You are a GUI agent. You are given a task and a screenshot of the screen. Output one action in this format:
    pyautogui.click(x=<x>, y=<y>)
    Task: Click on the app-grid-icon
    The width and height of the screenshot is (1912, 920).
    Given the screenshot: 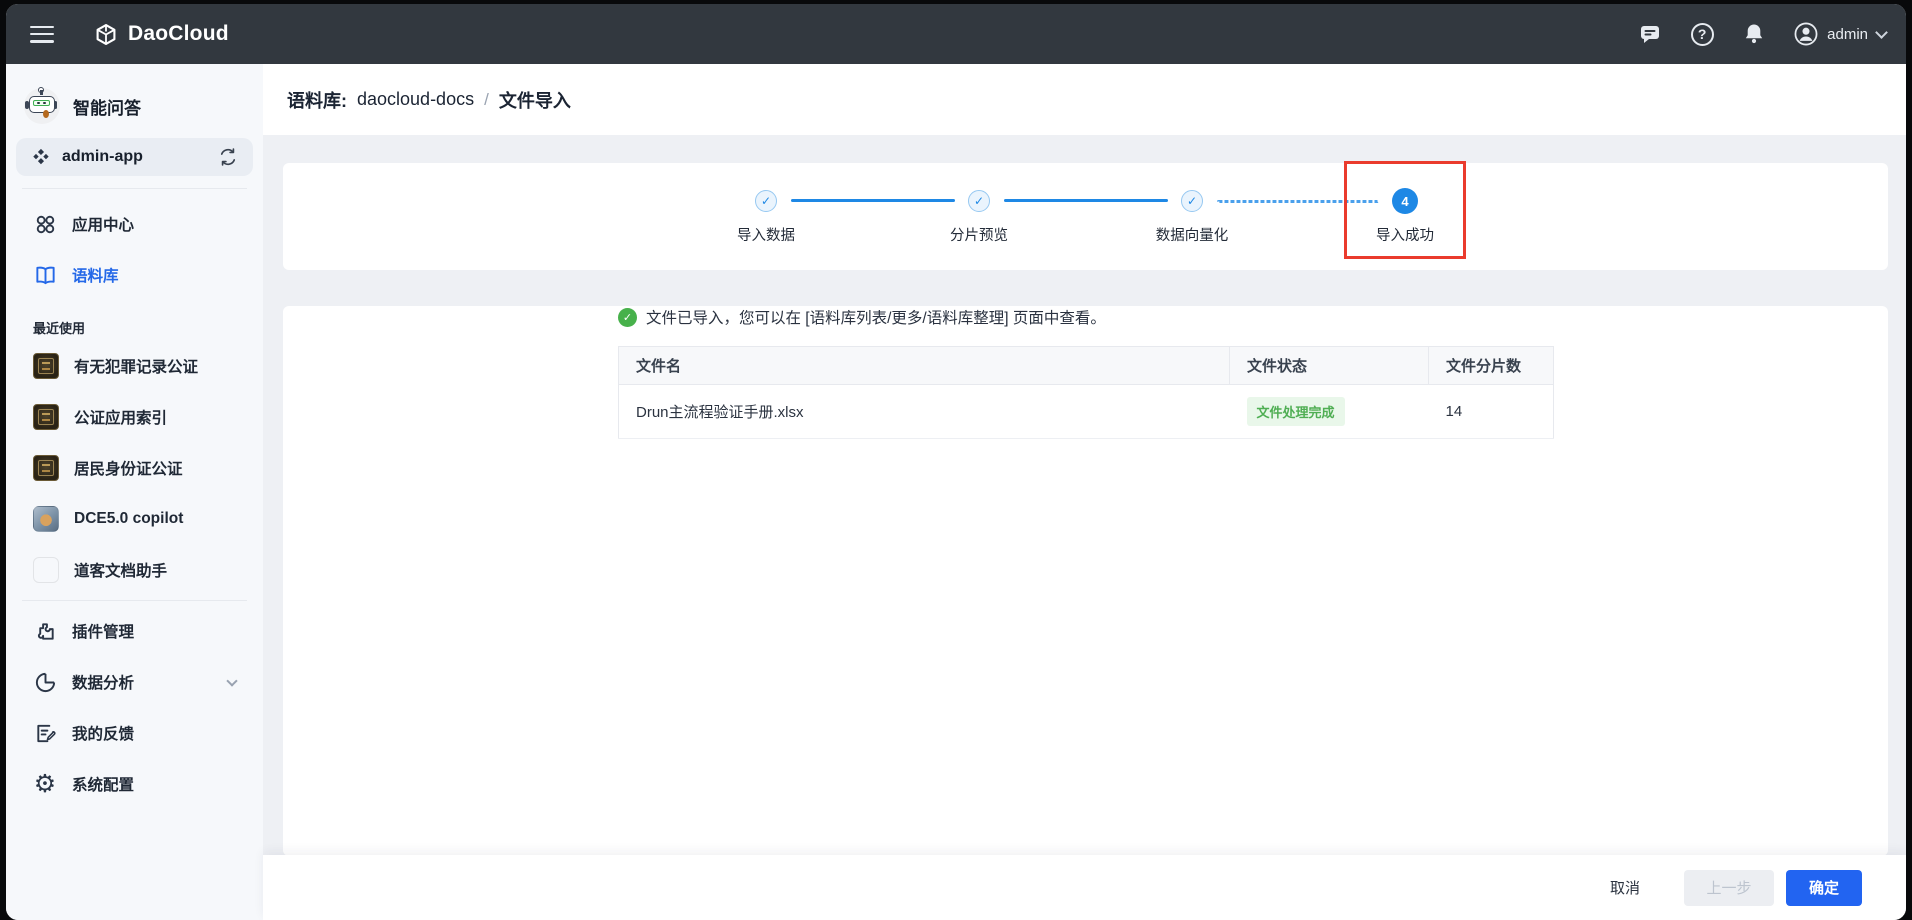 What is the action you would take?
    pyautogui.click(x=45, y=224)
    